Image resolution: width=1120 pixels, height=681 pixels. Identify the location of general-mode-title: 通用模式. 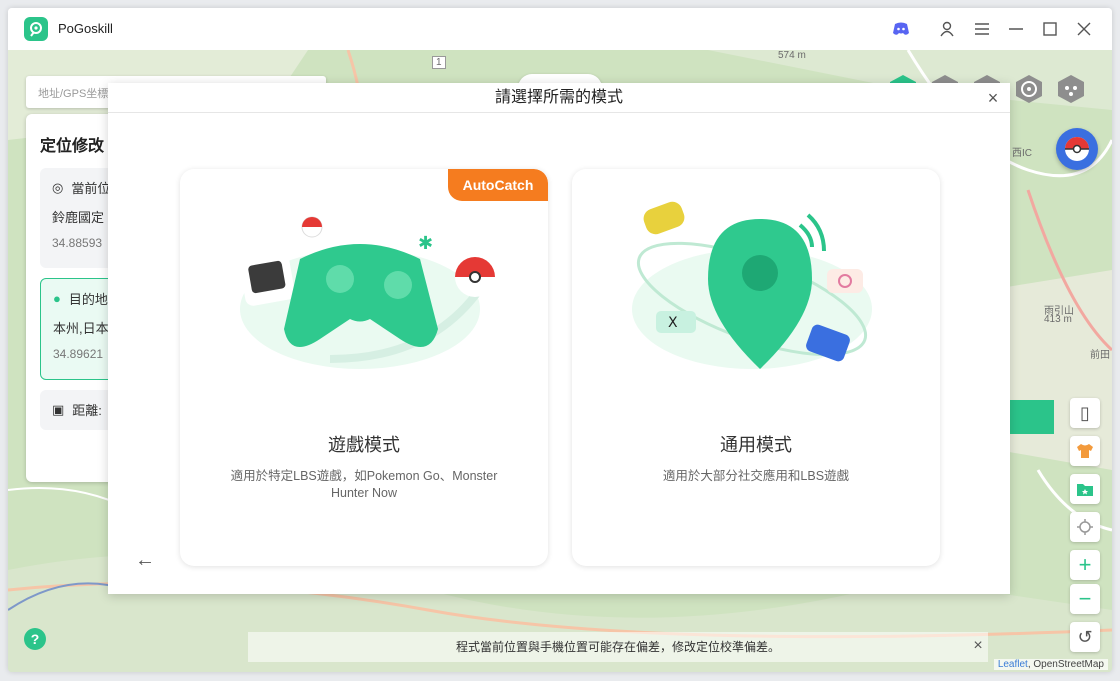
(756, 445).